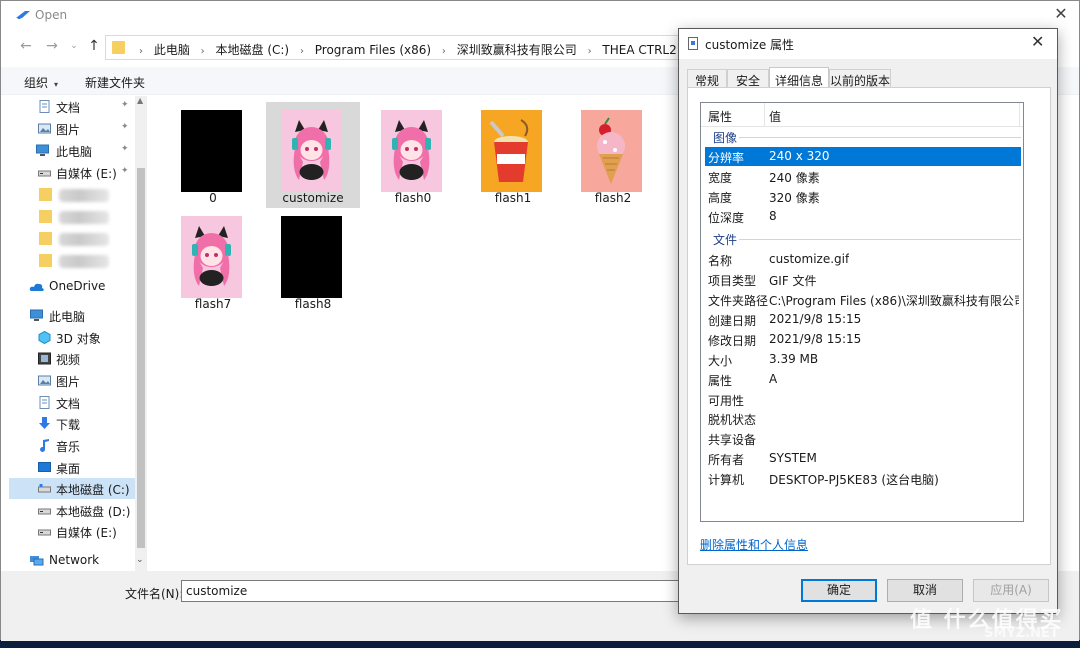 The width and height of the screenshot is (1080, 648). I want to click on breadcrumb-item: Program Files (x86), so click(373, 50).